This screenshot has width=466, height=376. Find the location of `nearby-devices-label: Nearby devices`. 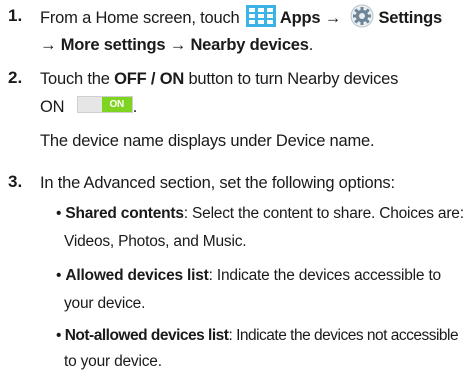

nearby-devices-label: Nearby devices is located at coordinates (249, 45).